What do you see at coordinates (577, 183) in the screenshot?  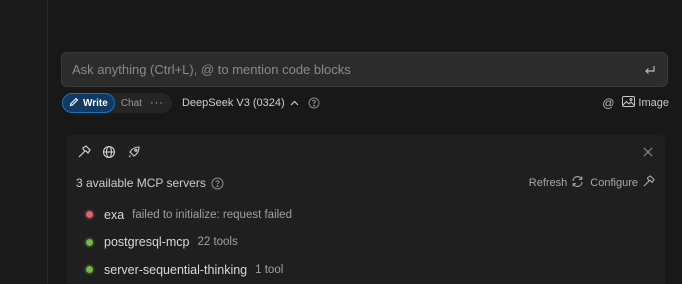 I see `refresh-icon` at bounding box center [577, 183].